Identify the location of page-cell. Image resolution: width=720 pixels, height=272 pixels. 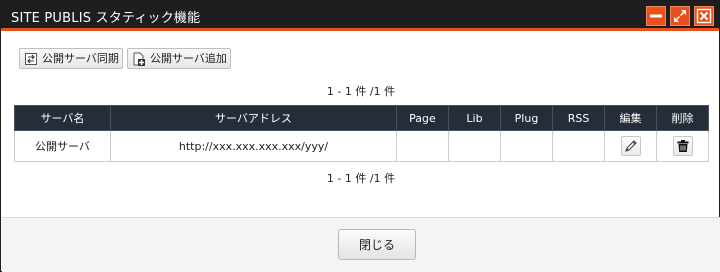
(422, 146).